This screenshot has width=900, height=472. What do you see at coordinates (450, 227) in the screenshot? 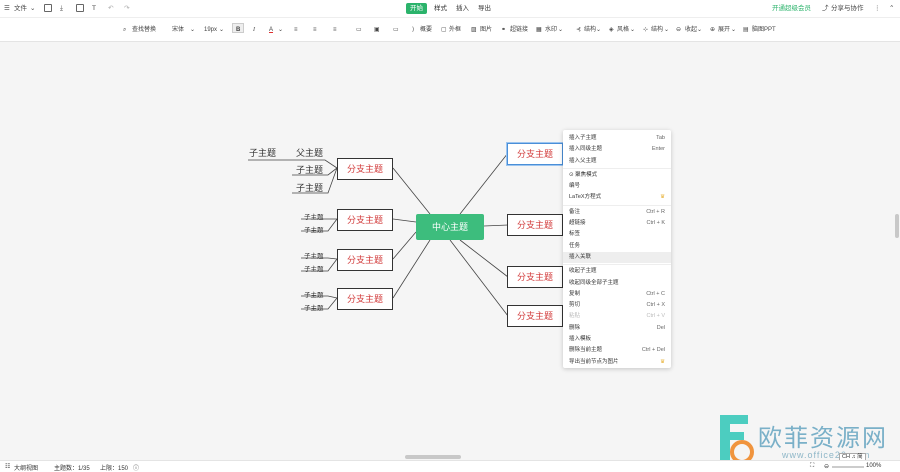
I see `central-topic: 中心主题` at bounding box center [450, 227].